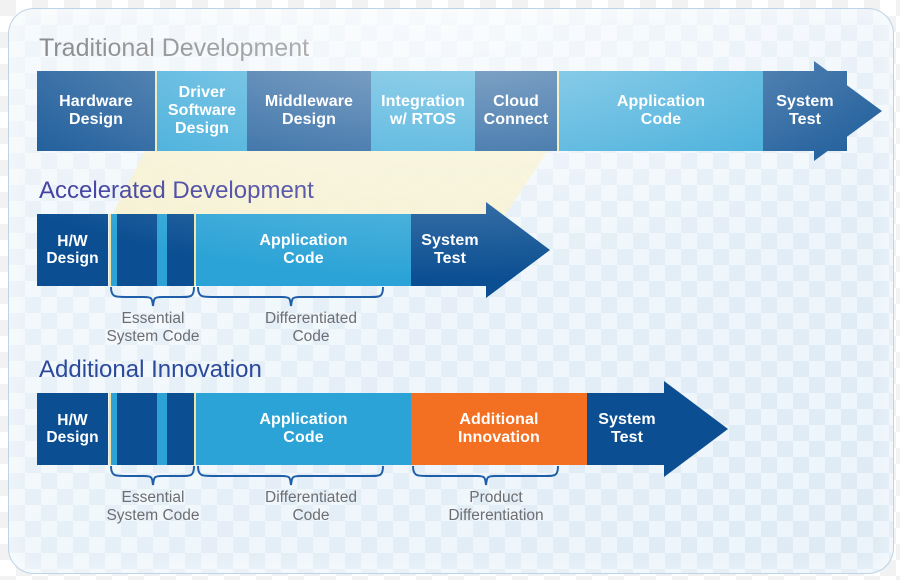  I want to click on heading-accelerated-development: Accelerated Development, so click(176, 190).